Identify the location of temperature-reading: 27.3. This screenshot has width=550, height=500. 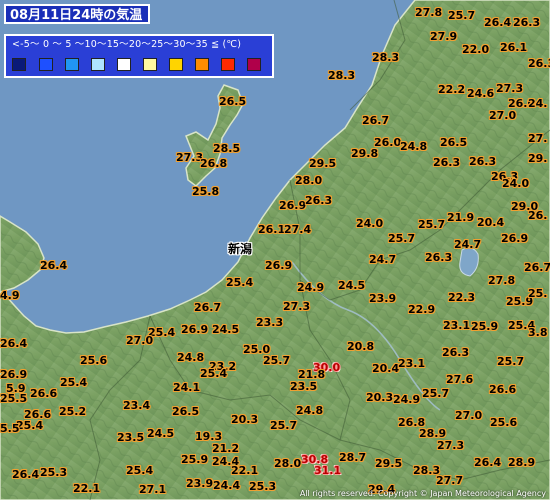
(510, 88).